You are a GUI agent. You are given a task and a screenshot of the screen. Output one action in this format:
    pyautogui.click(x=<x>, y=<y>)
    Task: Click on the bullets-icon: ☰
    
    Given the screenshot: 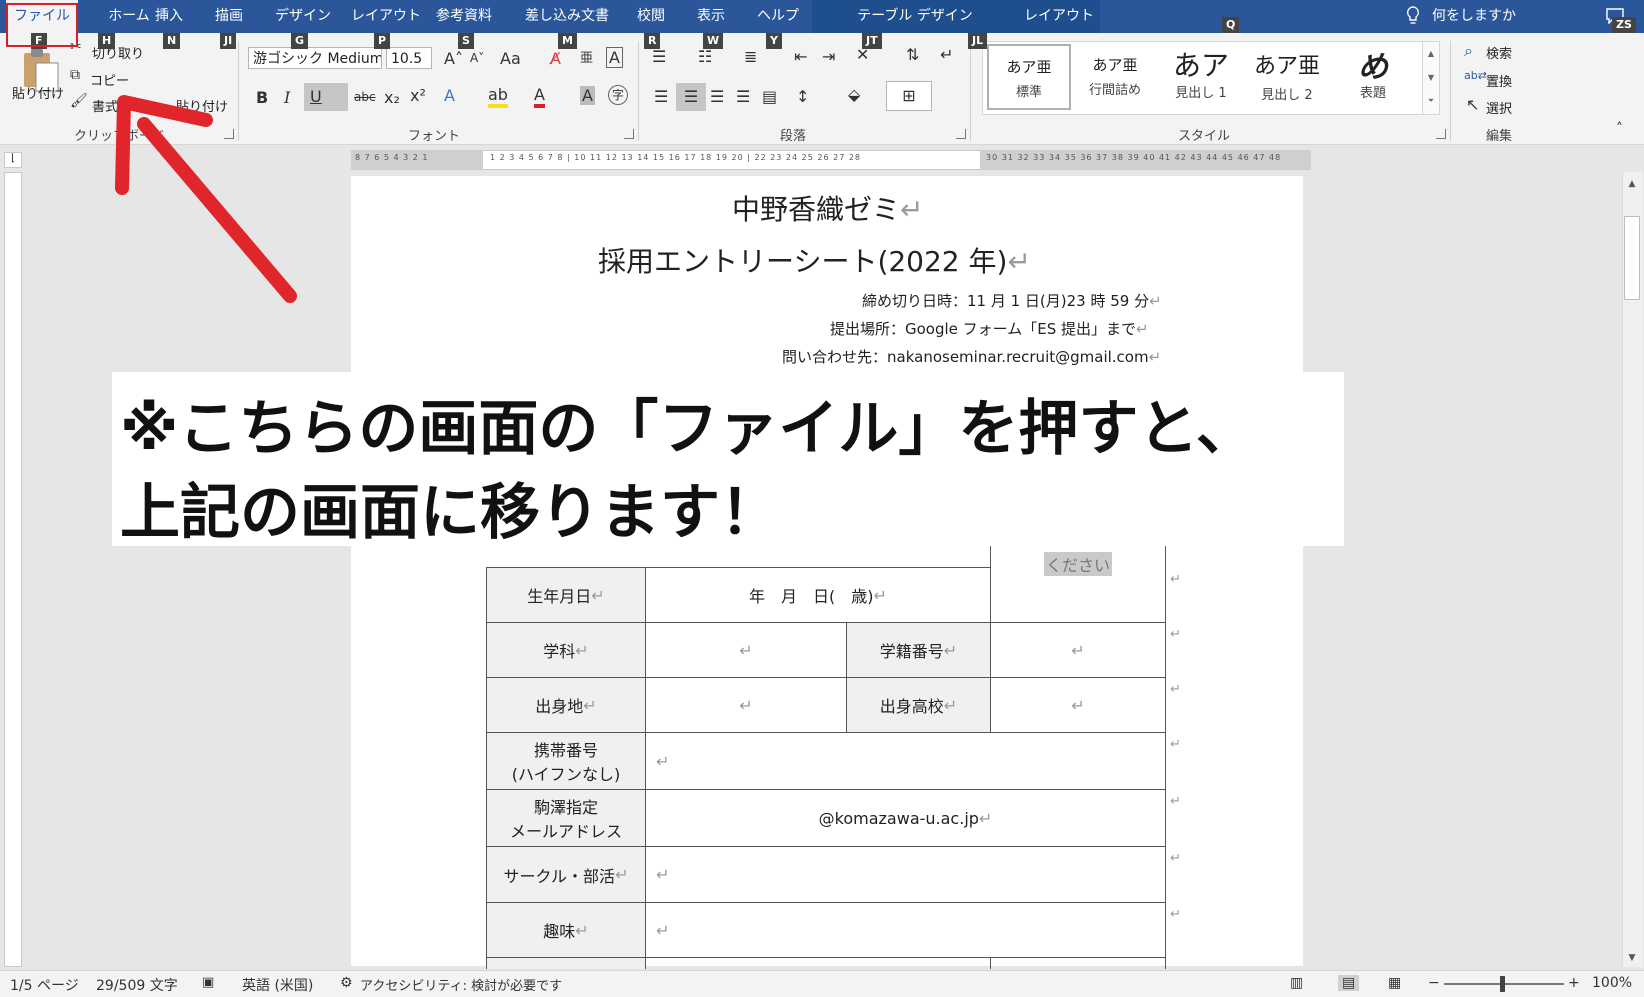 What is the action you would take?
    pyautogui.click(x=659, y=56)
    